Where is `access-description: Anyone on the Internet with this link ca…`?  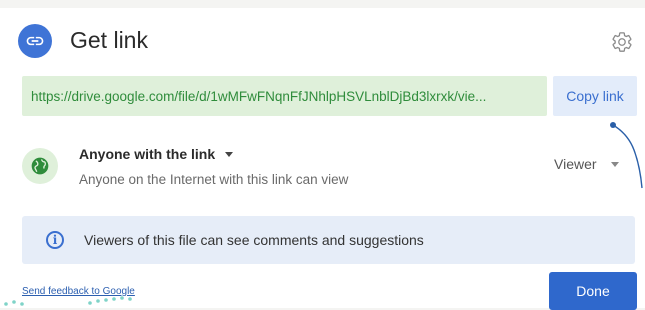 access-description: Anyone on the Internet with this link ca… is located at coordinates (214, 179).